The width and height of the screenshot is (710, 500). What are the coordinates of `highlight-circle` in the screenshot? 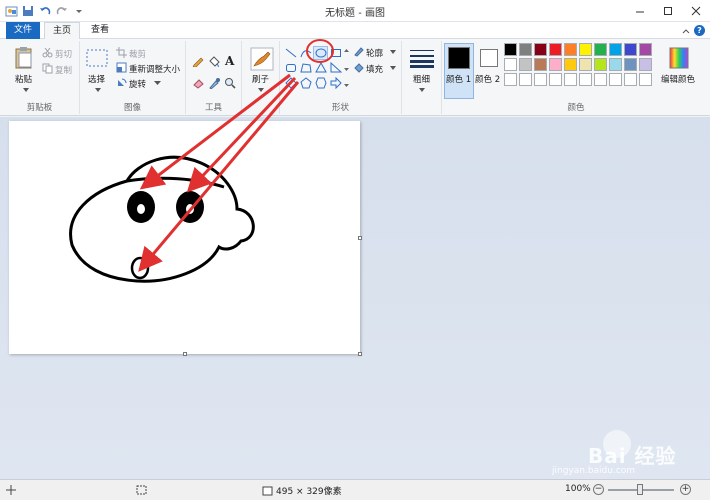 It's located at (320, 51).